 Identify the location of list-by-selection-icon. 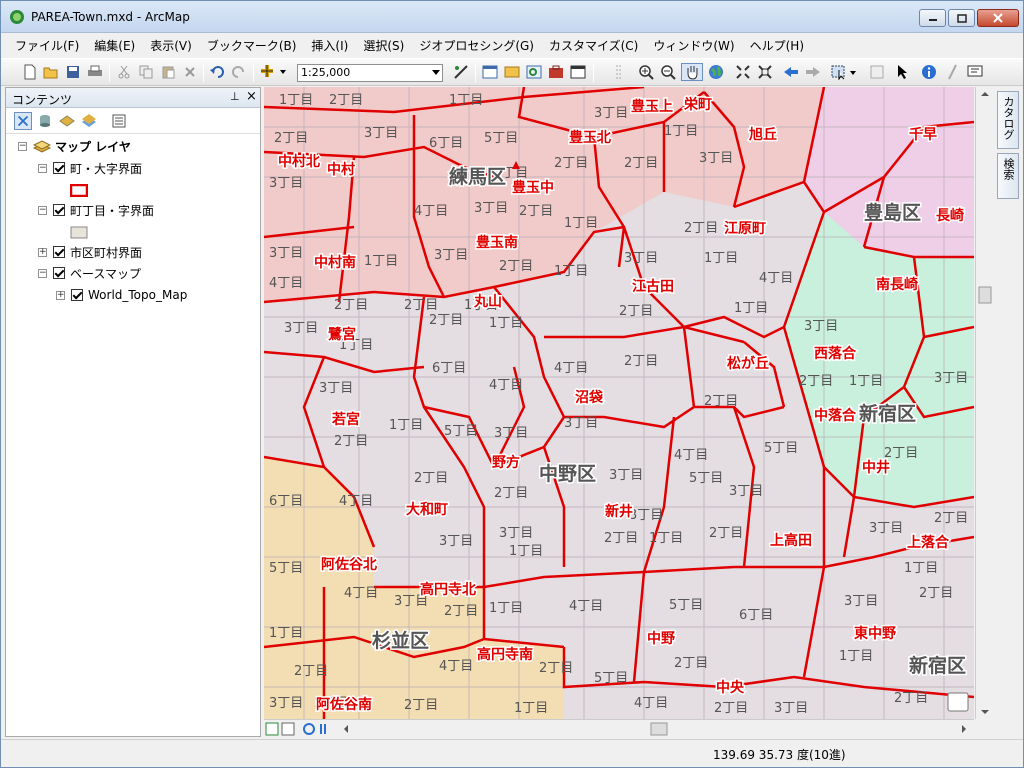
(89, 121).